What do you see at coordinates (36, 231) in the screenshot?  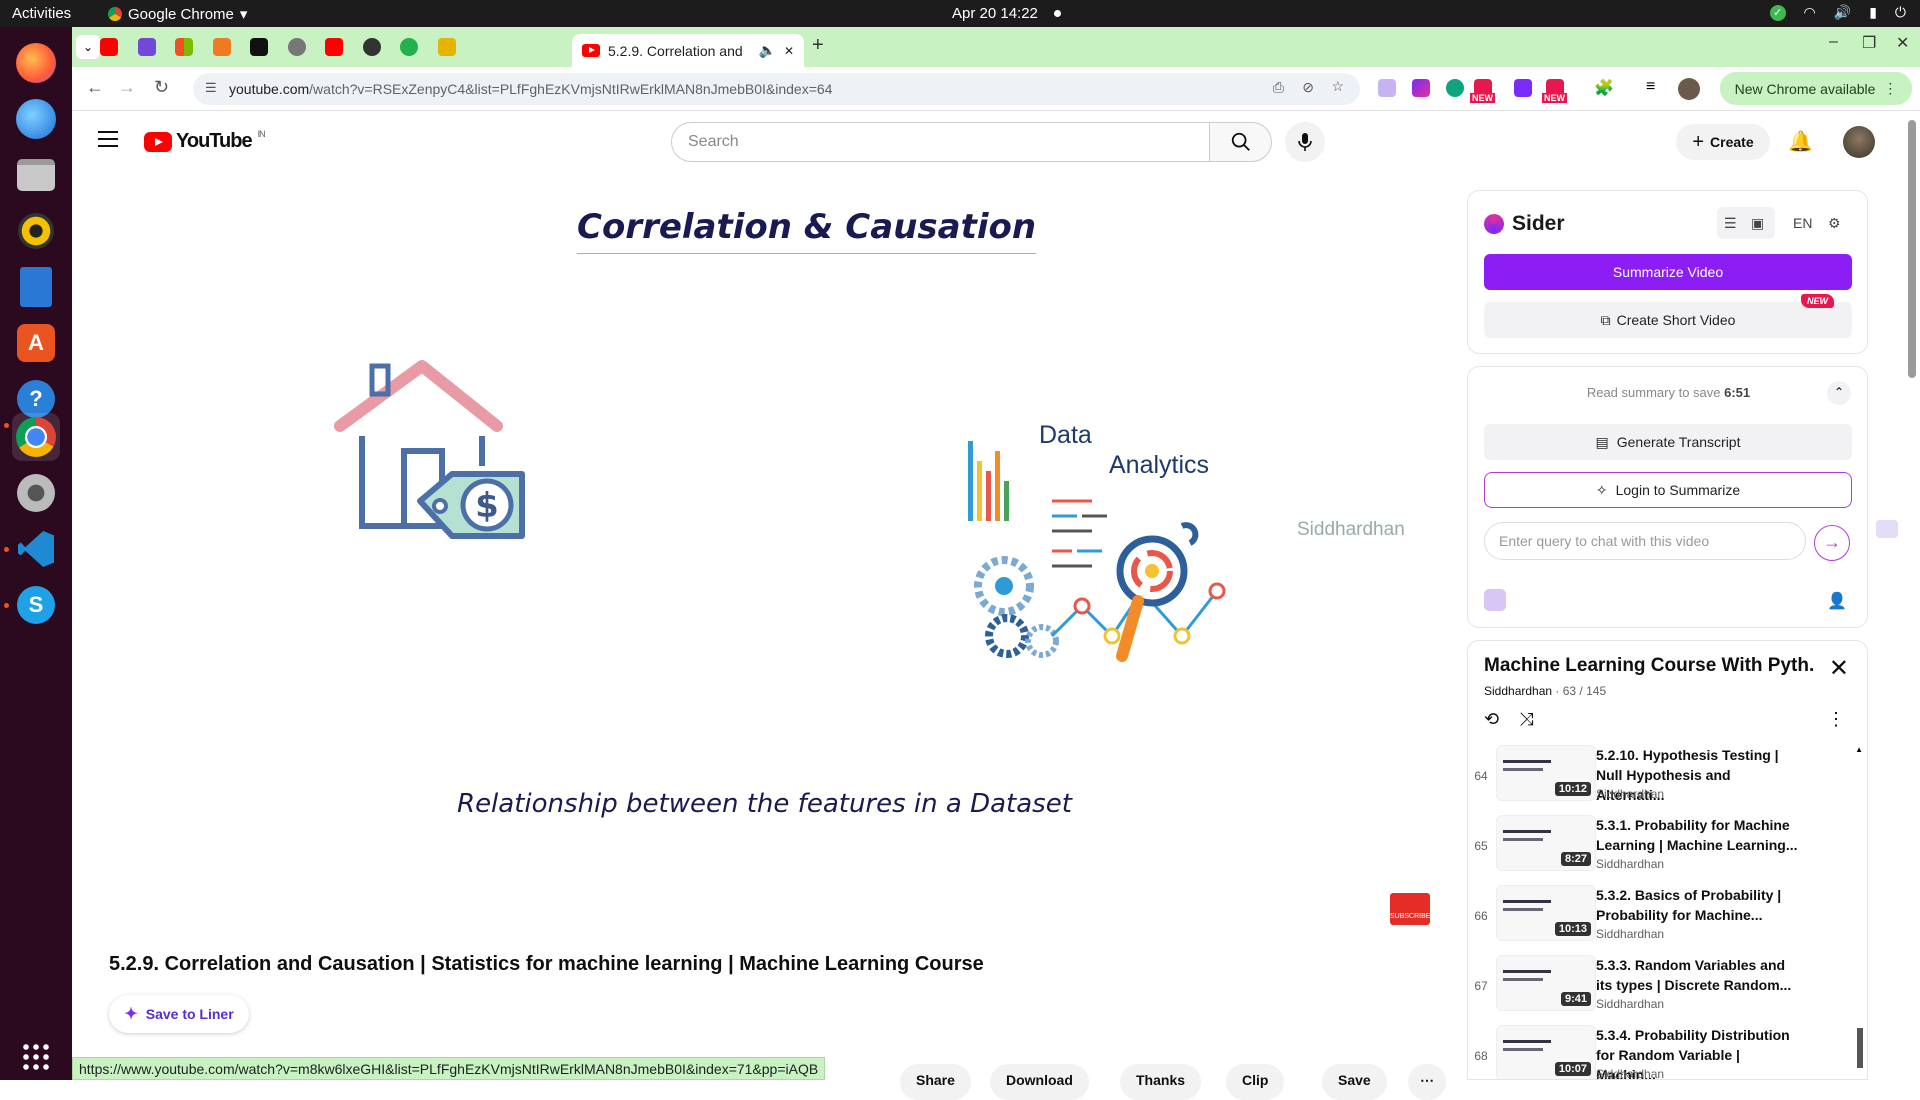 I see `rhythmbox-icon` at bounding box center [36, 231].